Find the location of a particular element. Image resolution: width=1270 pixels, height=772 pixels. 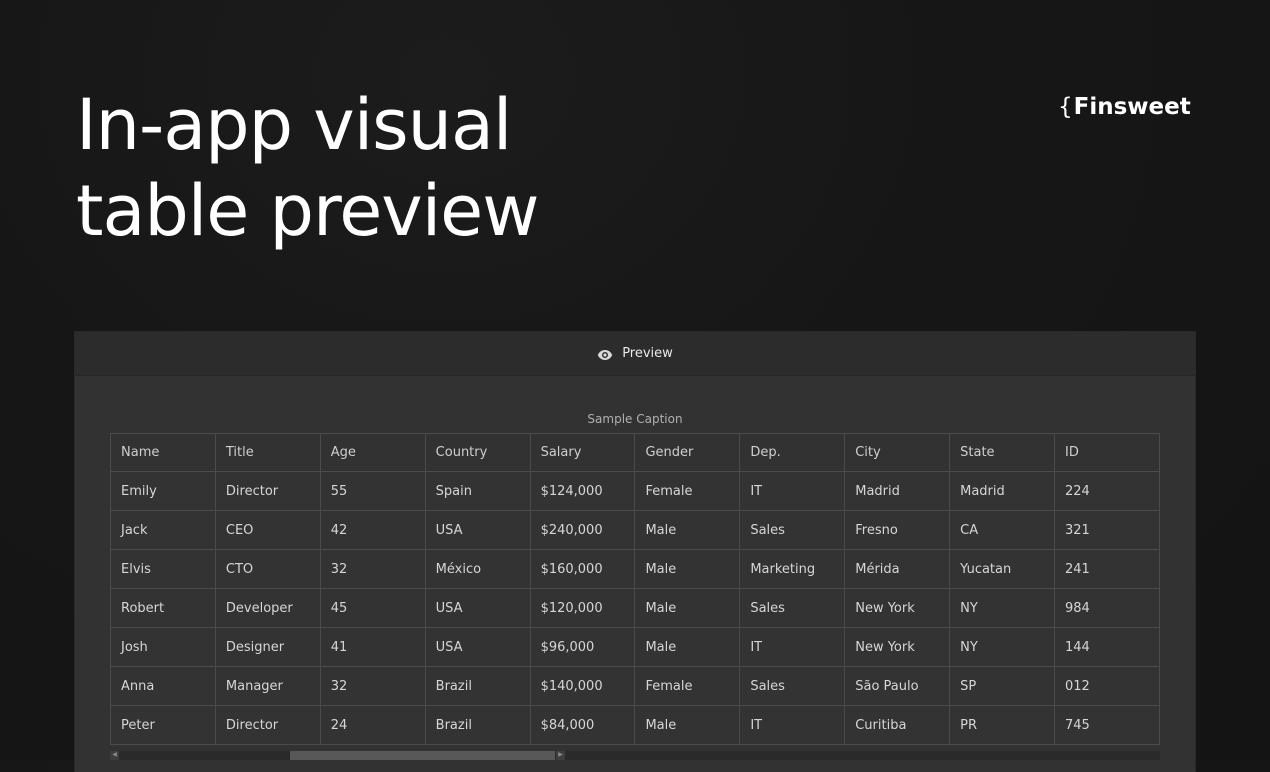

logo-wordmark: Finsweet is located at coordinates (1132, 107).